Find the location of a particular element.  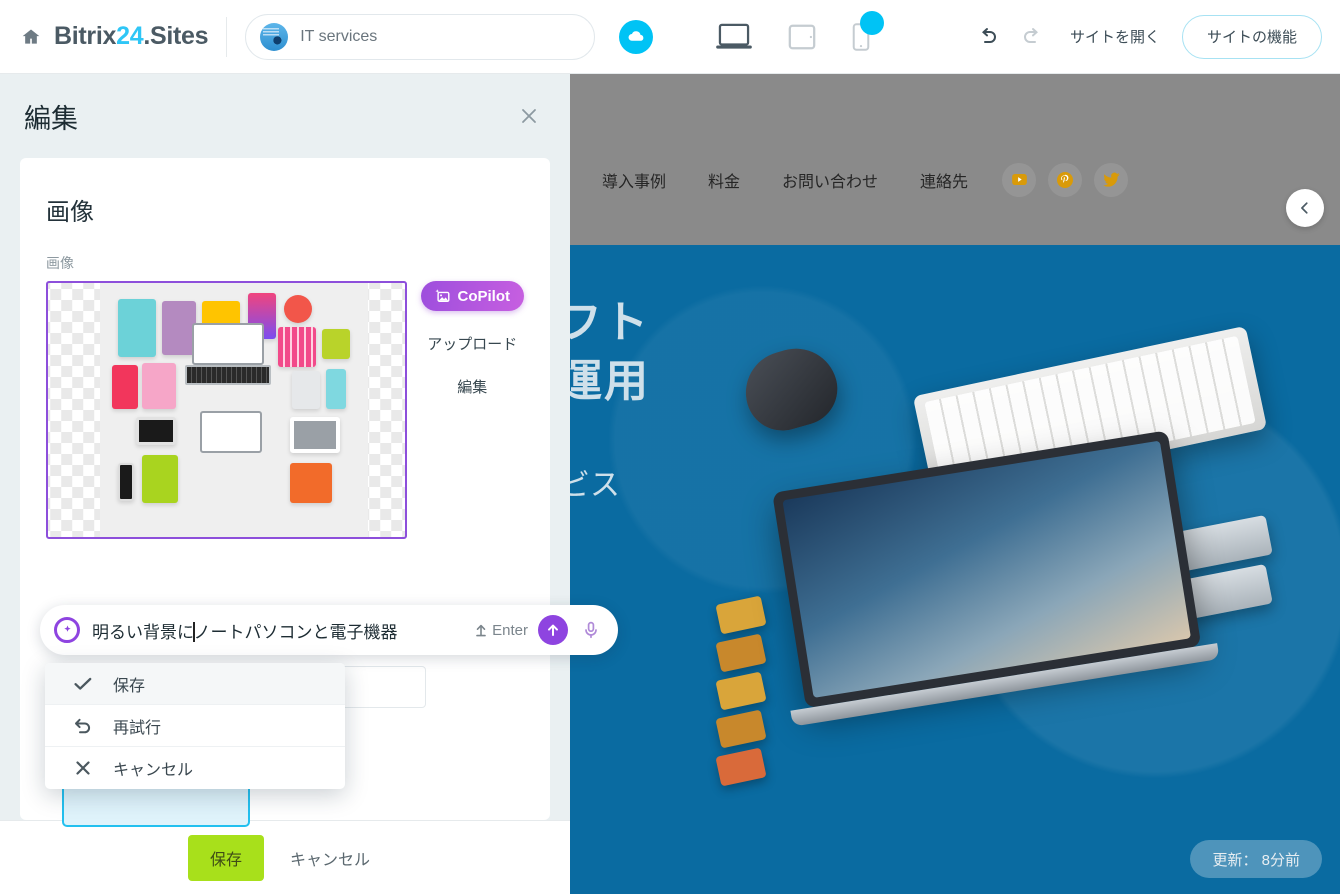

preview-collapse-button is located at coordinates (1305, 208).